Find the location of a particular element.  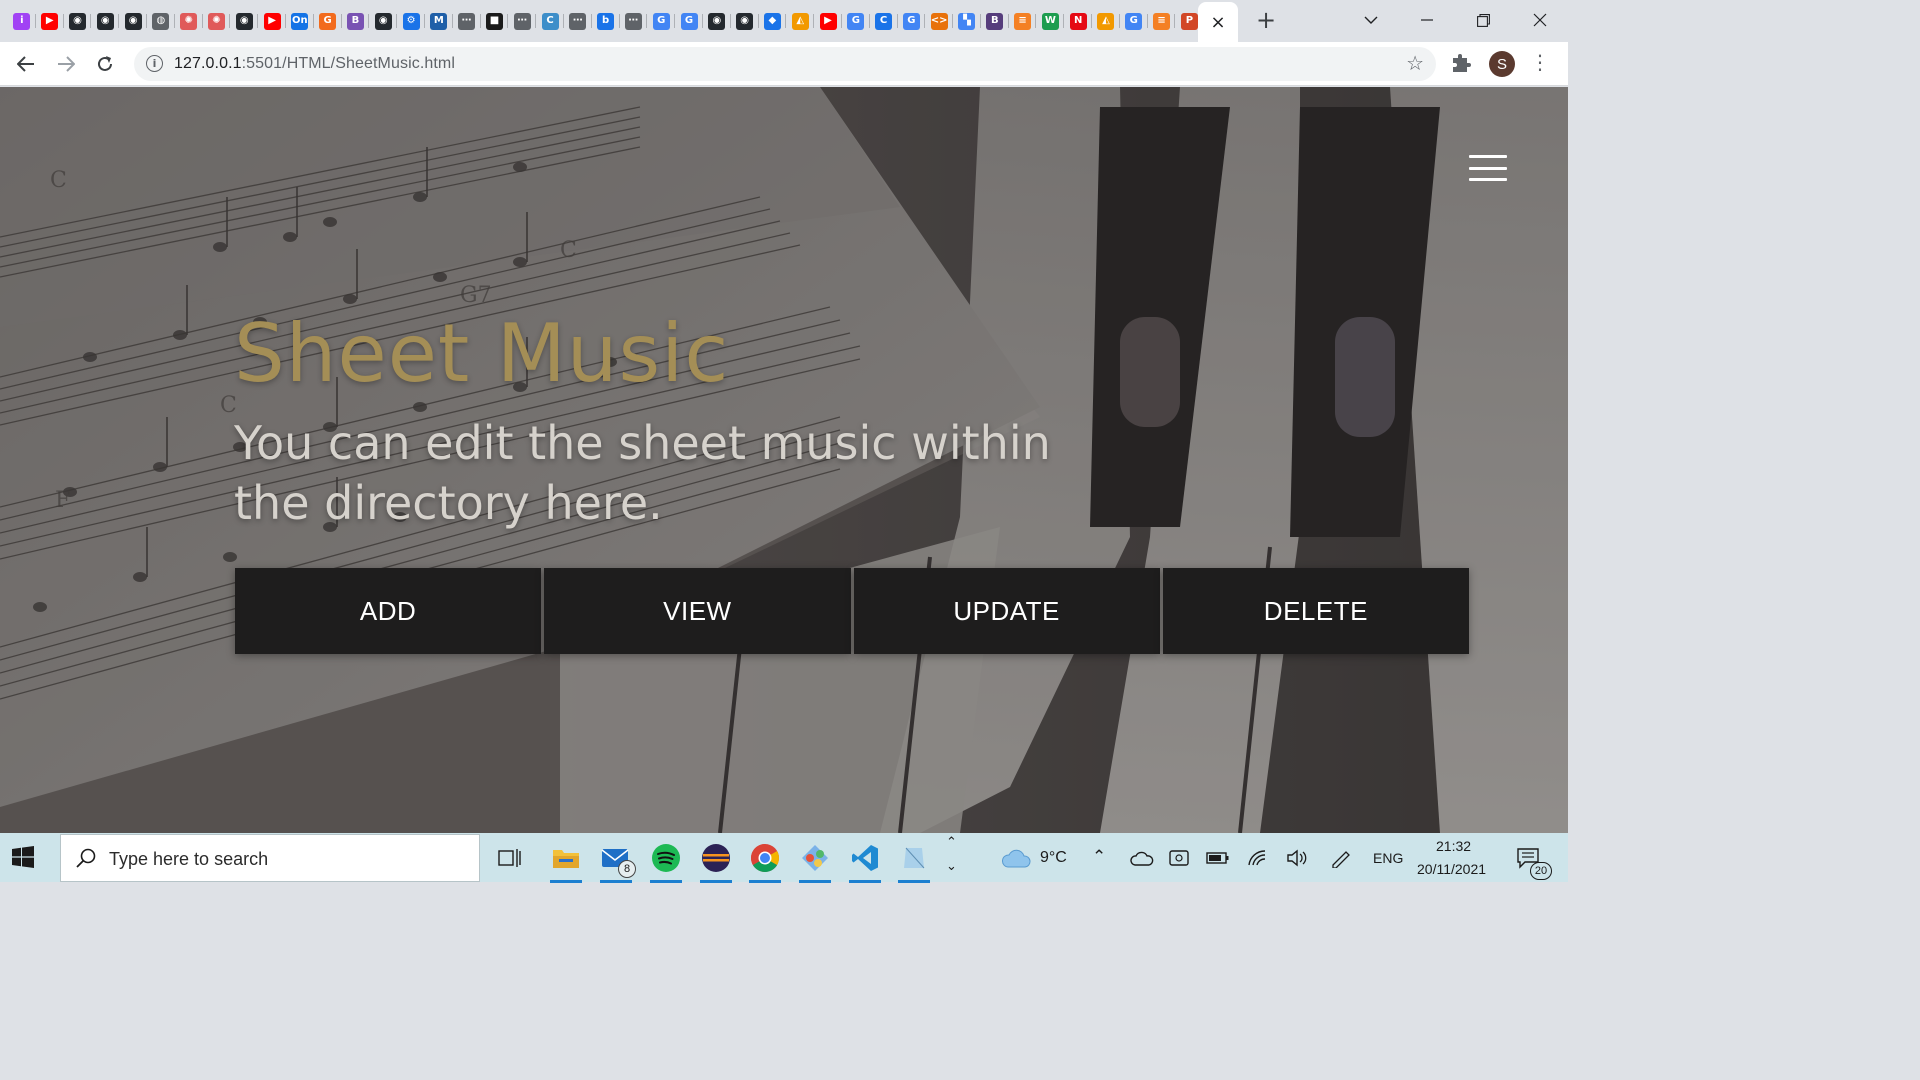

battery-icon is located at coordinates (1218, 858).